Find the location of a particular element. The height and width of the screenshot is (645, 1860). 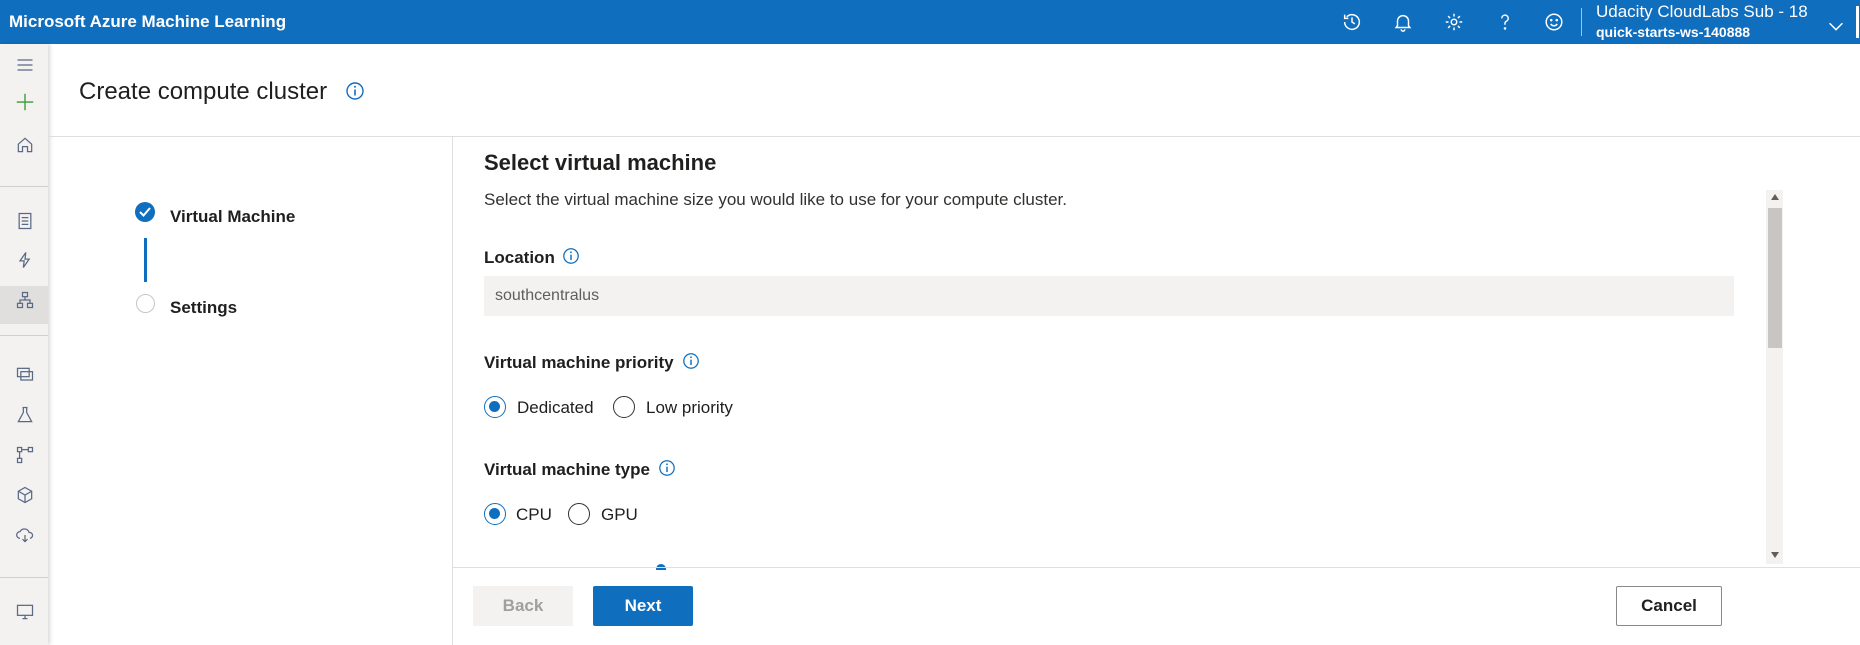

chevron-down-icon is located at coordinates (1836, 26).